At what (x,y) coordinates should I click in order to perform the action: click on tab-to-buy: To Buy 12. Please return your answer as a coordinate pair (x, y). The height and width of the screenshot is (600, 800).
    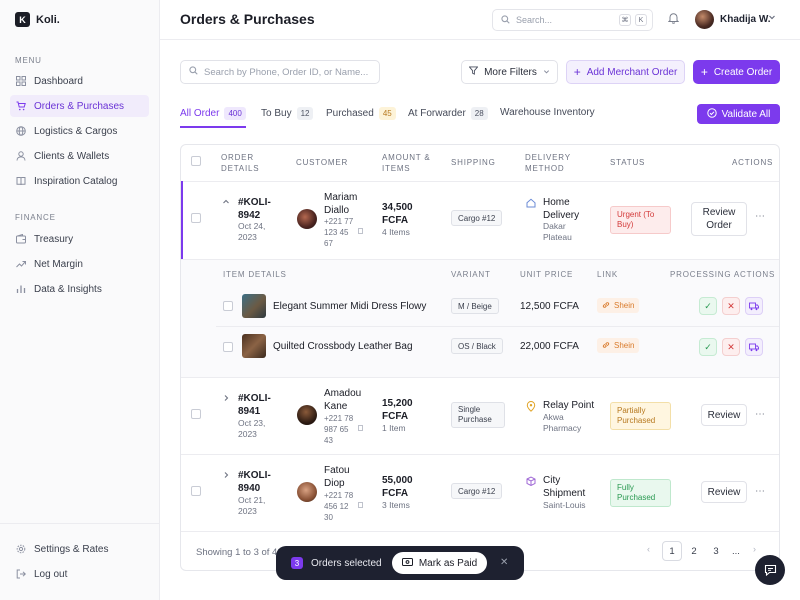
    Looking at the image, I should click on (287, 113).